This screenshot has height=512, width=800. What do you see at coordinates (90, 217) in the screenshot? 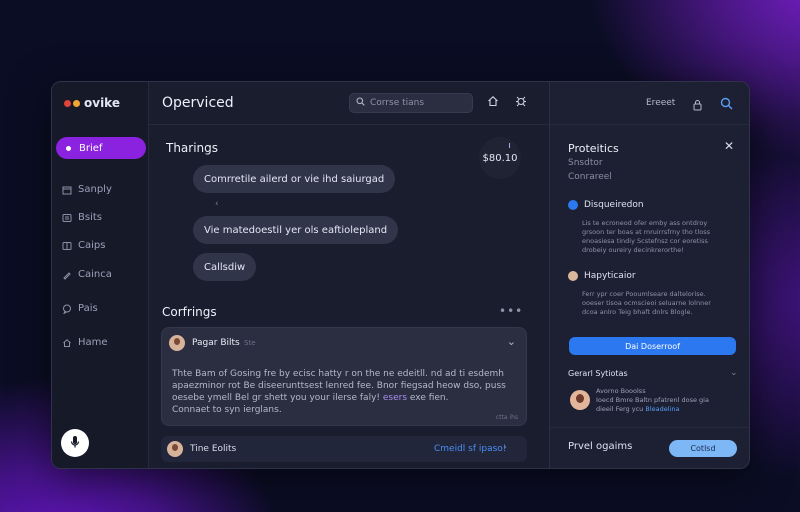
I see `sidebar-item-label: Bsits` at bounding box center [90, 217].